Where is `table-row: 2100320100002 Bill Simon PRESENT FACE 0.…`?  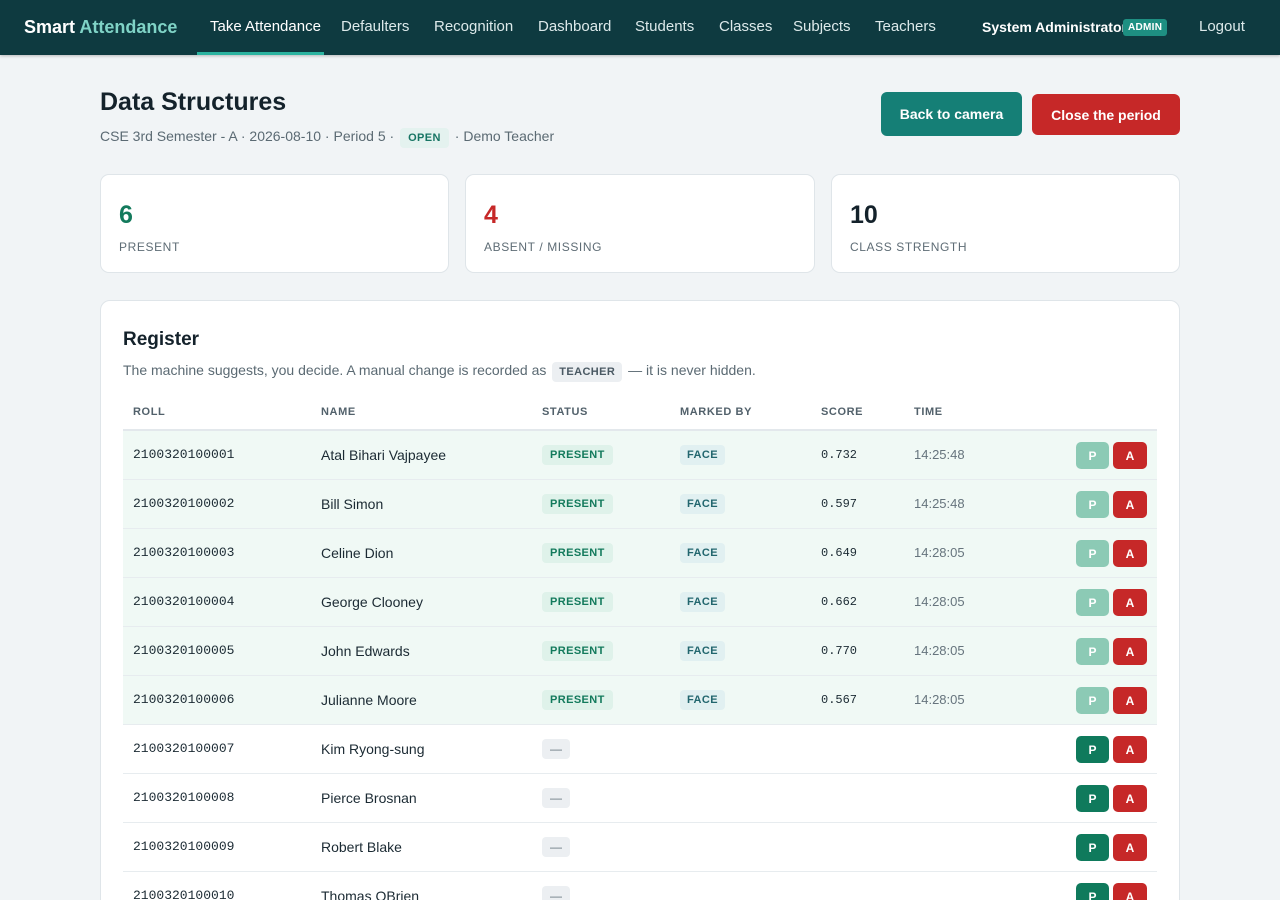
table-row: 2100320100002 Bill Simon PRESENT FACE 0.… is located at coordinates (640, 504).